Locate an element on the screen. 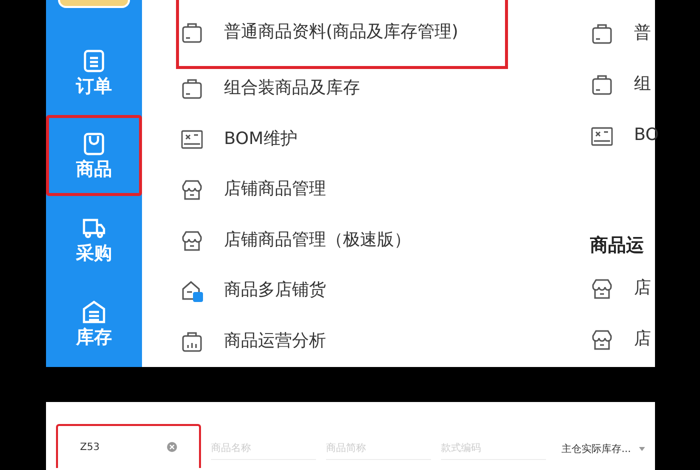 This screenshot has height=470, width=700. sidebar-label: 采购 is located at coordinates (94, 254).